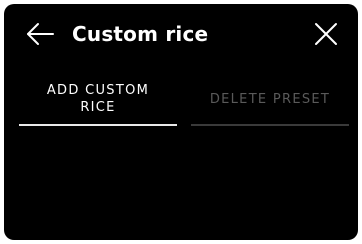 The height and width of the screenshot is (244, 362). What do you see at coordinates (140, 34) in the screenshot?
I see `page-title: Custom rice` at bounding box center [140, 34].